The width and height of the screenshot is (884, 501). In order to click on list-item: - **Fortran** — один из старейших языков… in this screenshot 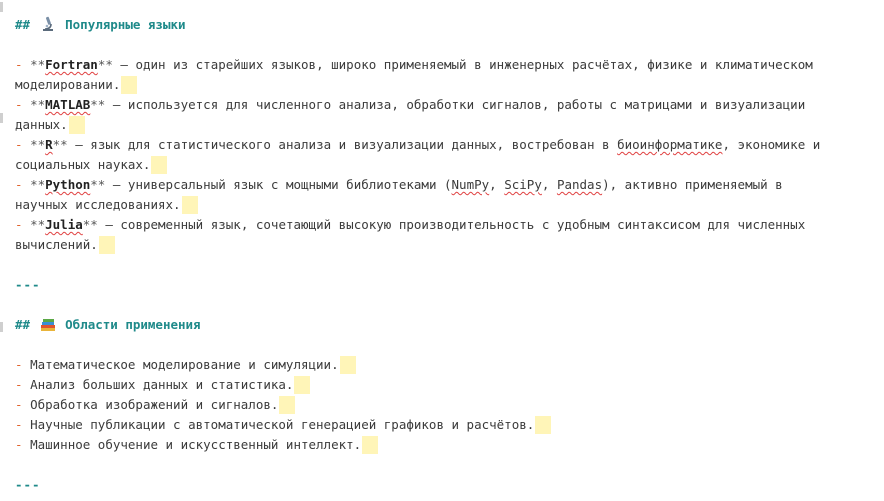, I will do `click(445, 65)`.